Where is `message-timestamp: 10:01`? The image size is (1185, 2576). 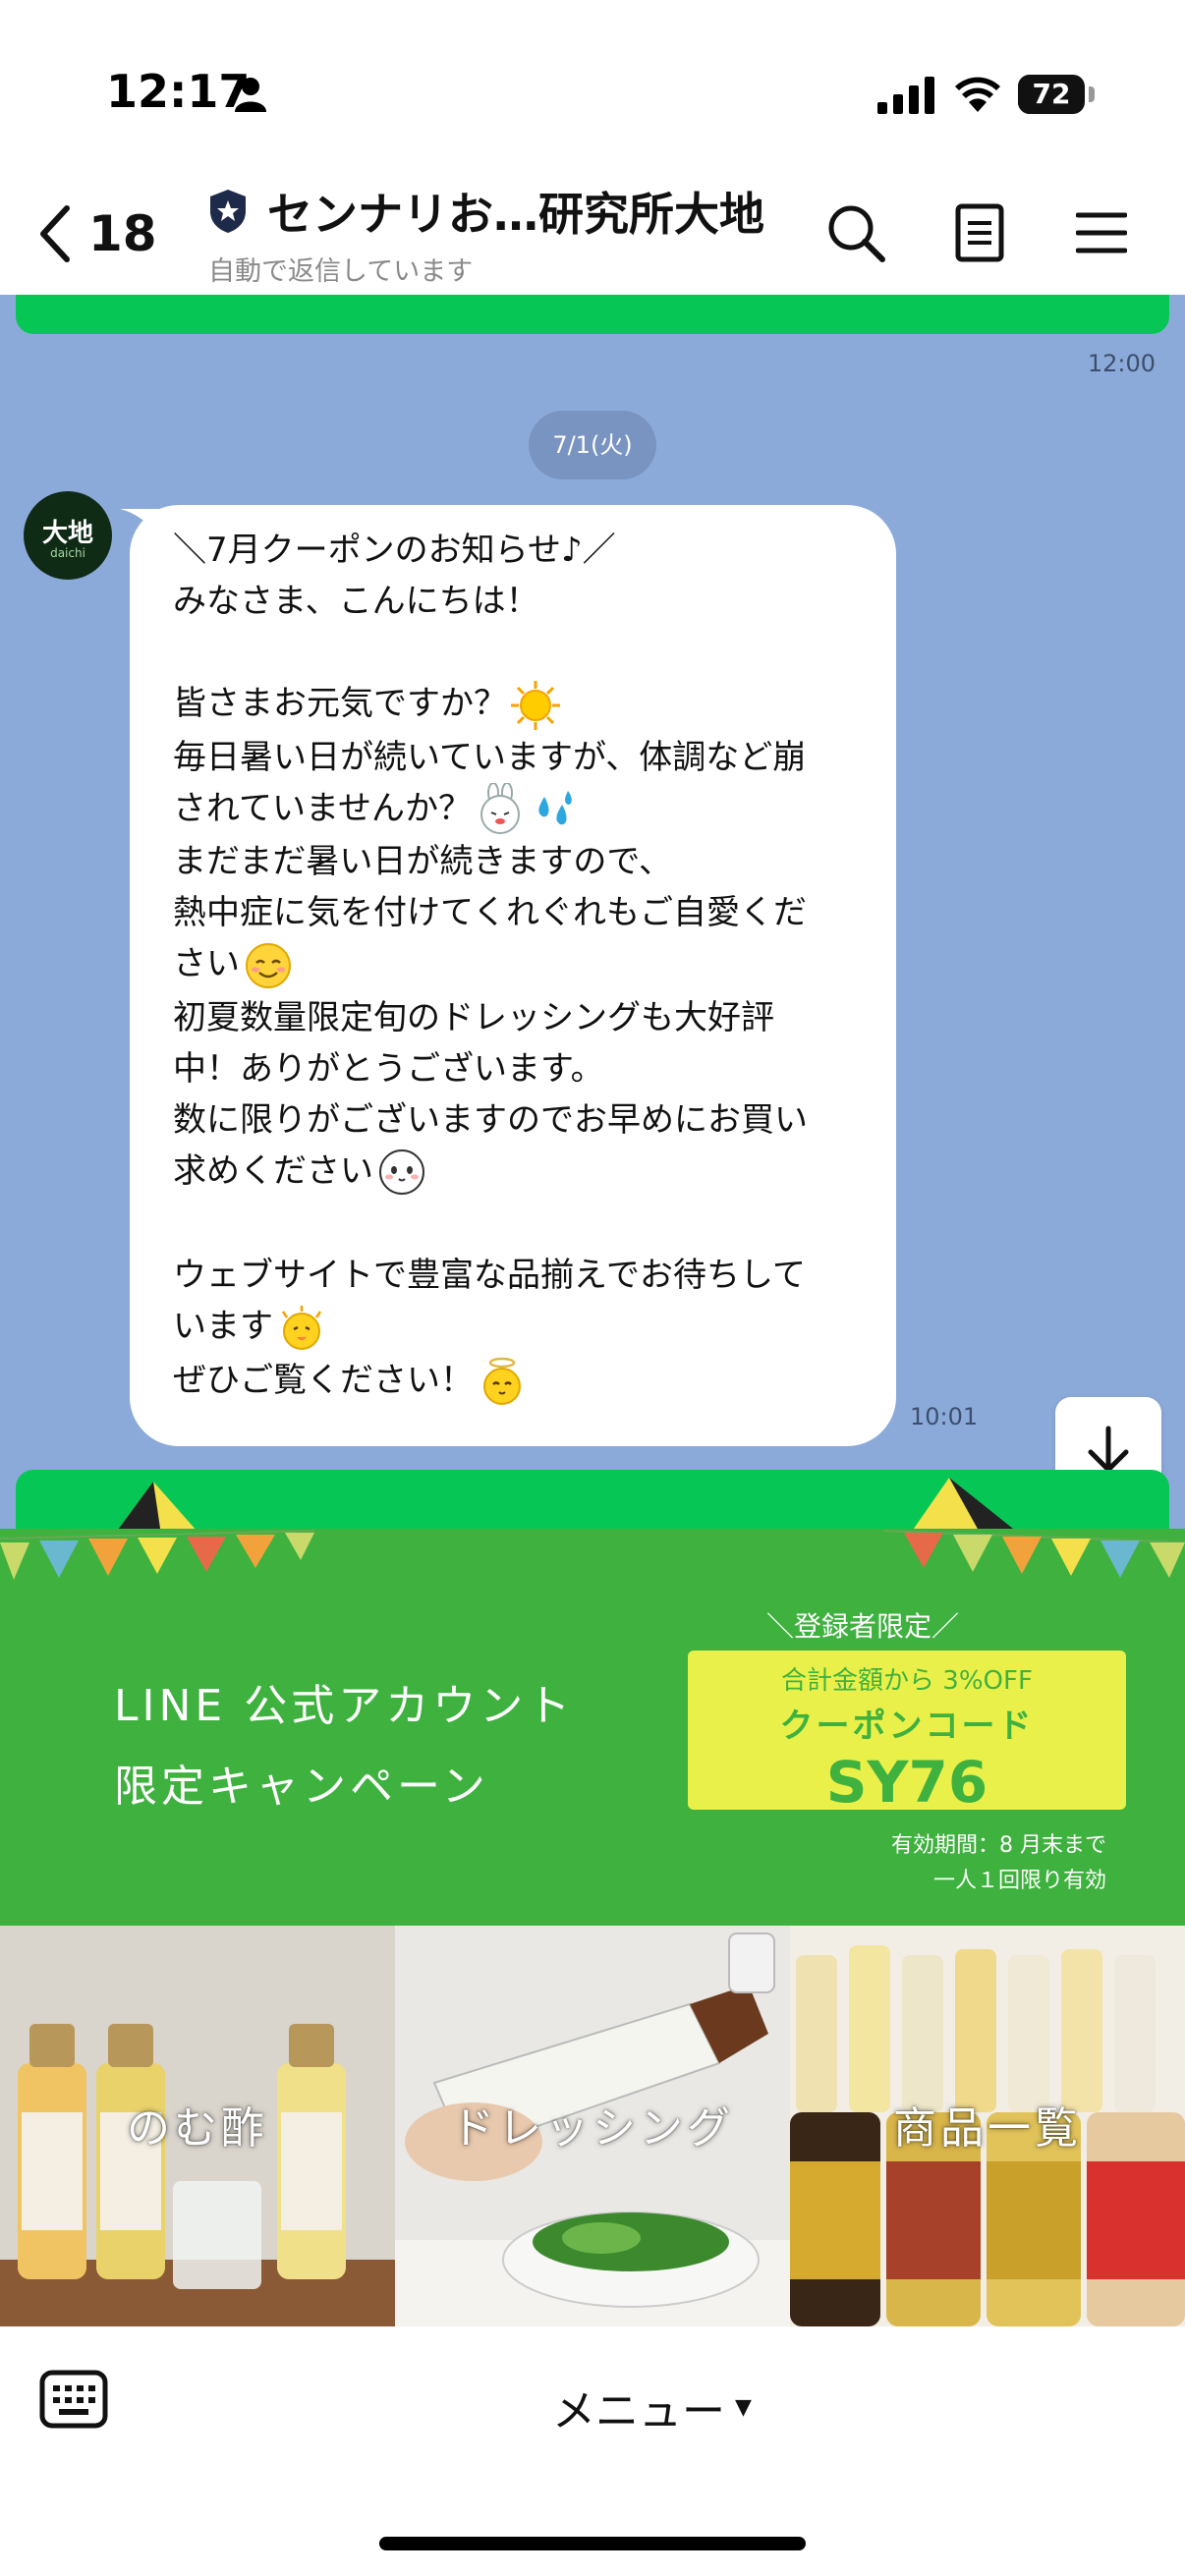 message-timestamp: 10:01 is located at coordinates (945, 1416).